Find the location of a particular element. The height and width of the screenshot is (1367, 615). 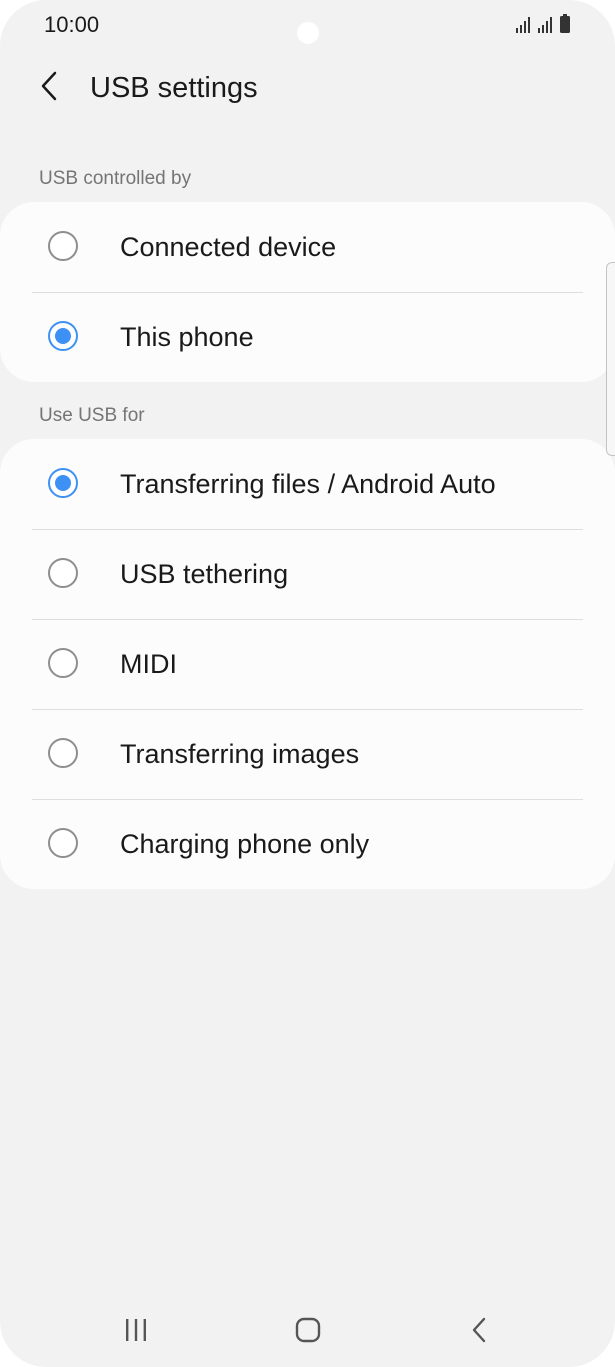

status-icons is located at coordinates (543, 24).